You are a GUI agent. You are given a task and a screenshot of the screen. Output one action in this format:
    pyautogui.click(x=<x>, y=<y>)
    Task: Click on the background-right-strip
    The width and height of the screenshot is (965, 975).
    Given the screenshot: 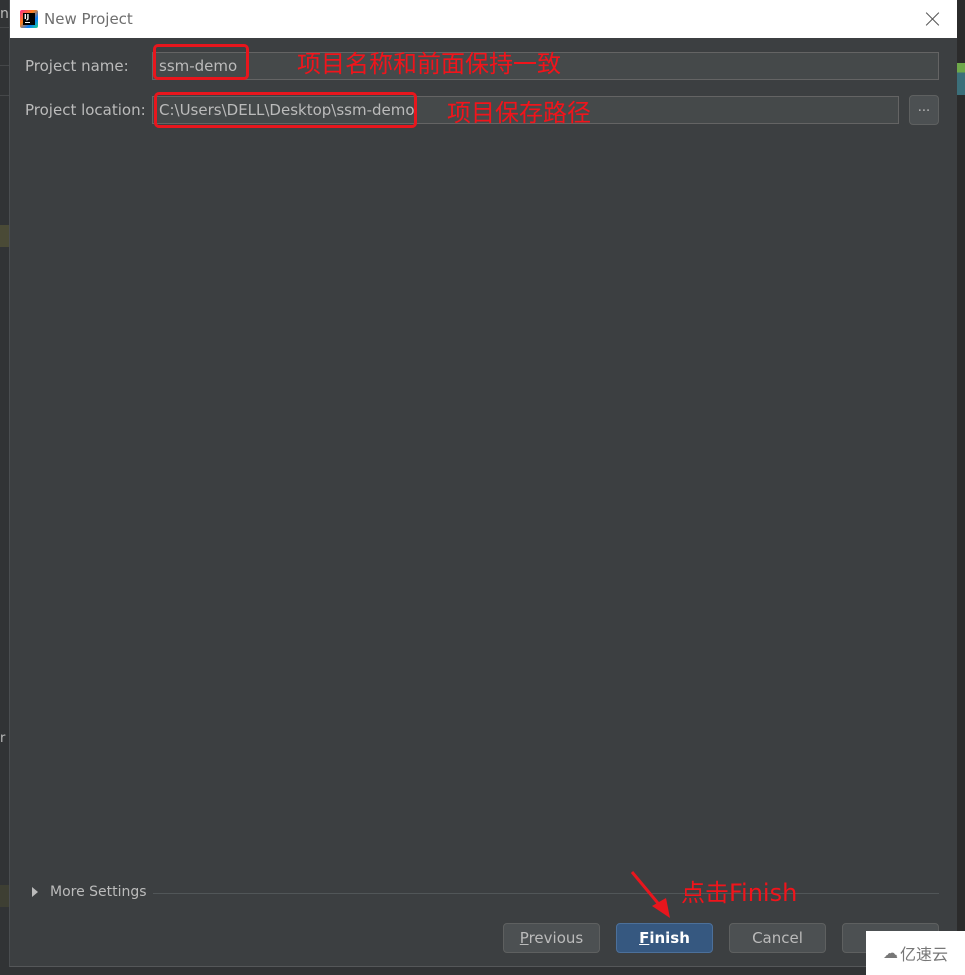 What is the action you would take?
    pyautogui.click(x=961, y=487)
    